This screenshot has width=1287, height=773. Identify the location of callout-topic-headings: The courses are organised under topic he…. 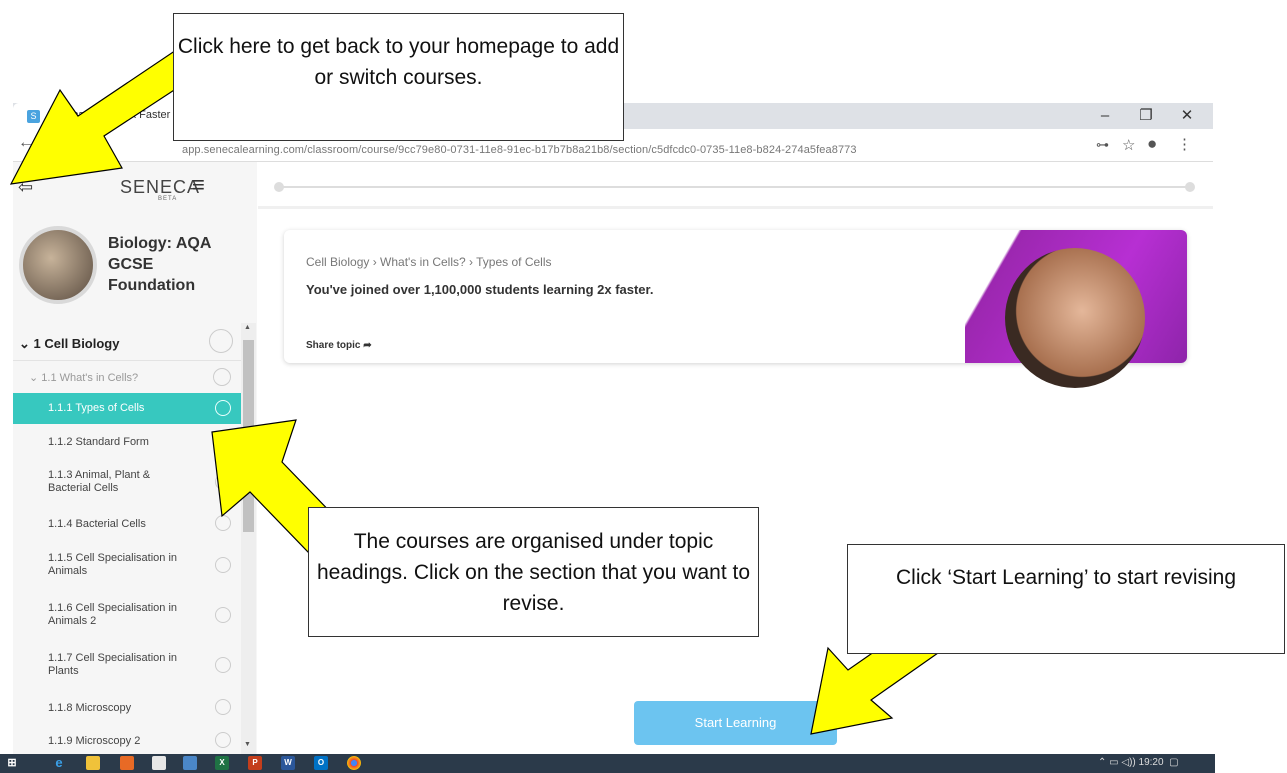
(533, 572).